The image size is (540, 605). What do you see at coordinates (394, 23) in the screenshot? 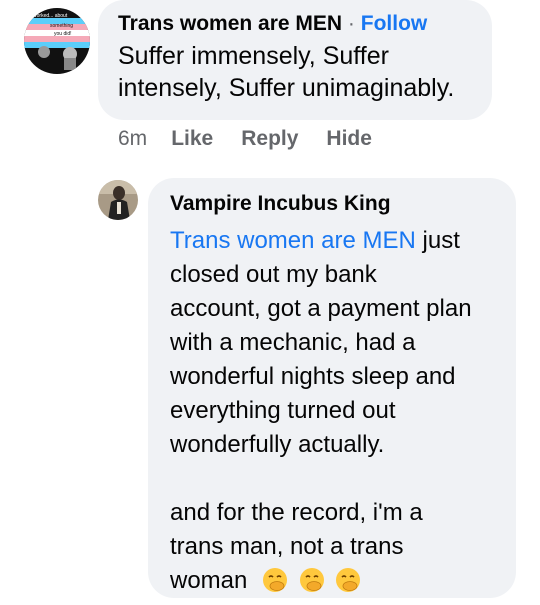
I see `follow-button: Follow` at bounding box center [394, 23].